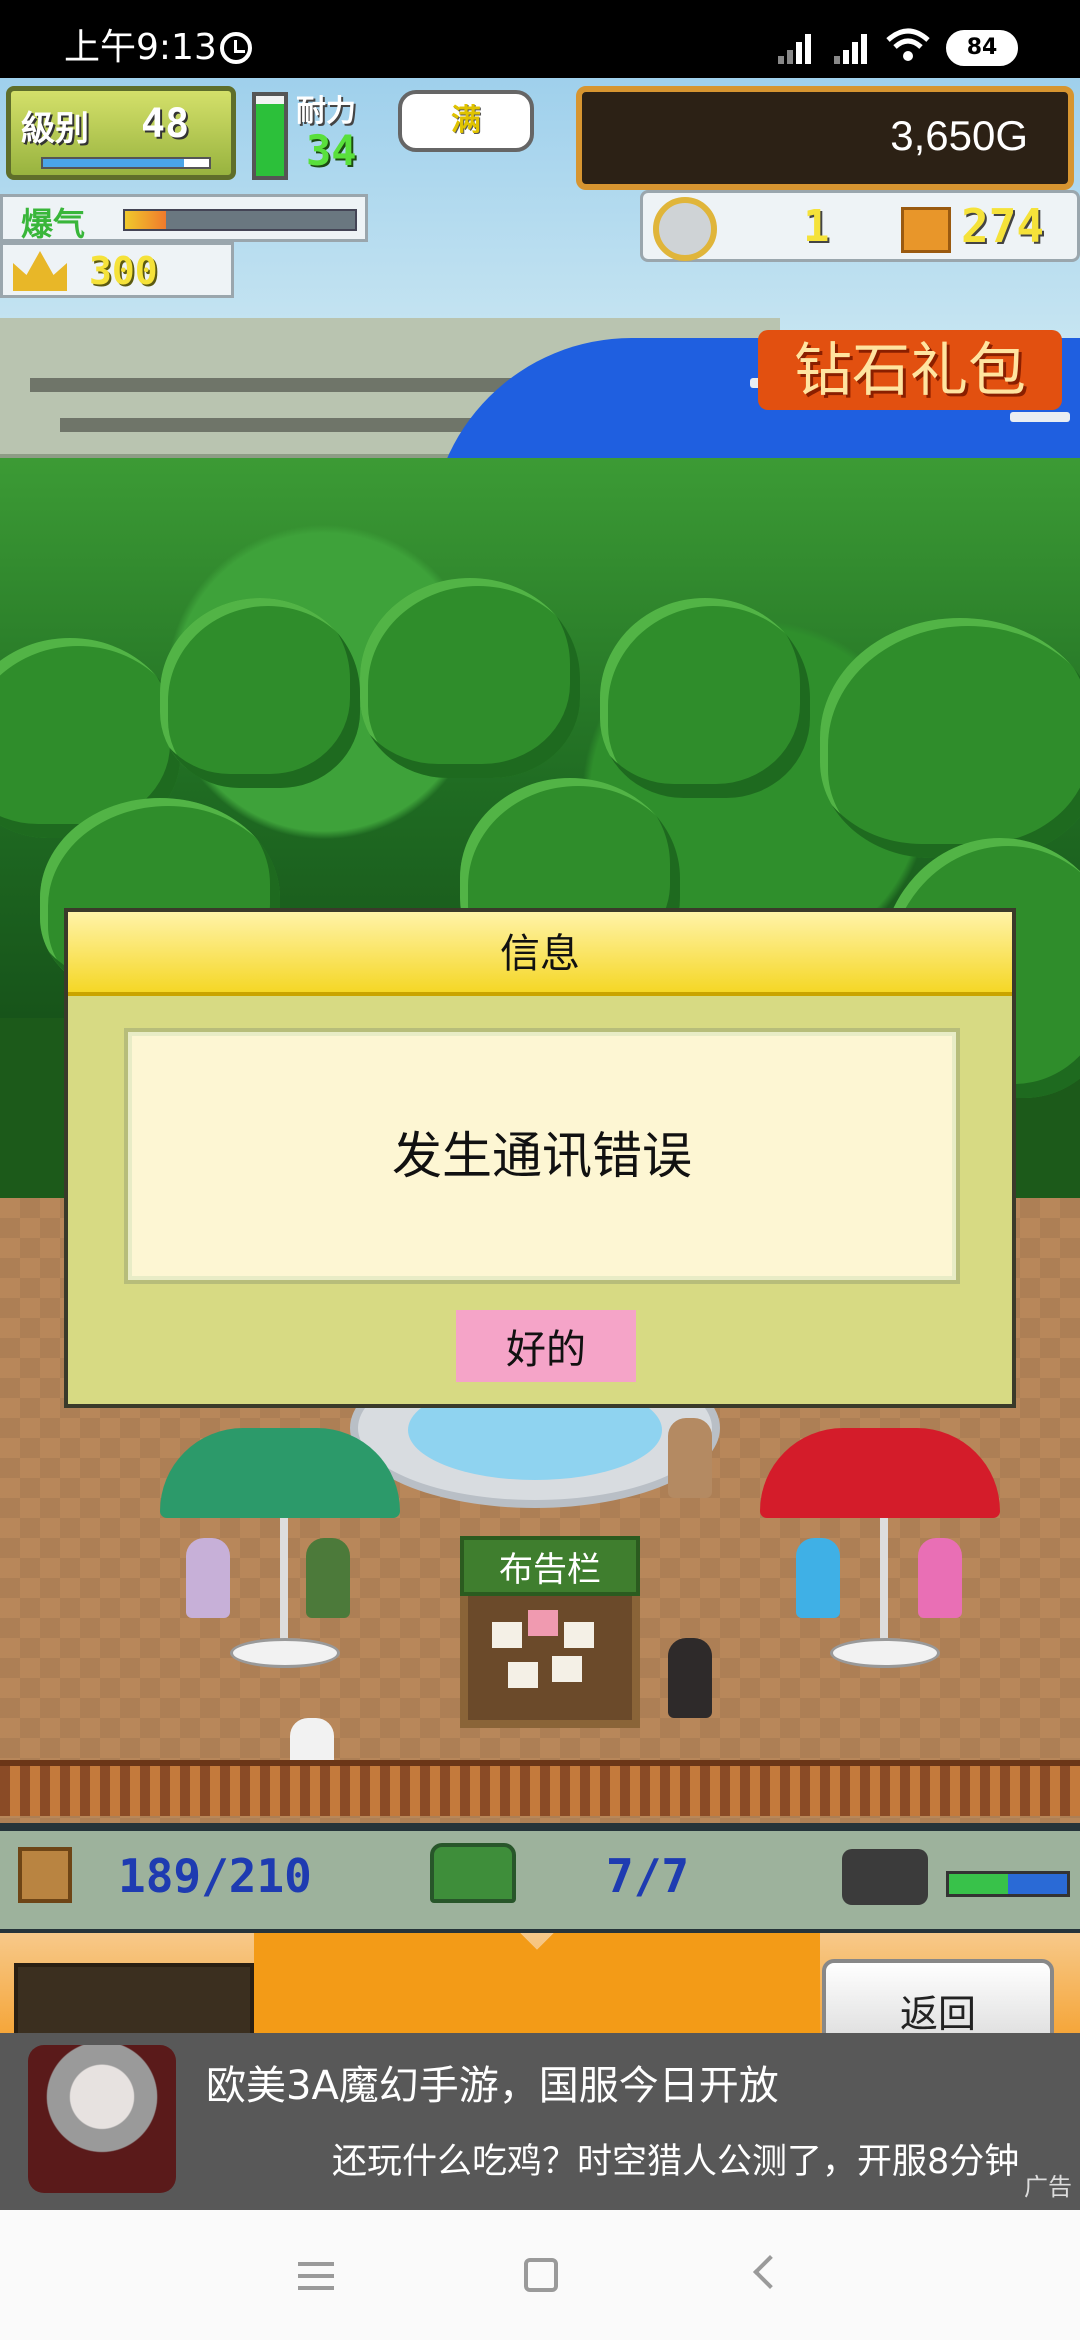 This screenshot has height=2340, width=1080. What do you see at coordinates (885, 1877) in the screenshot?
I see `truck-icon` at bounding box center [885, 1877].